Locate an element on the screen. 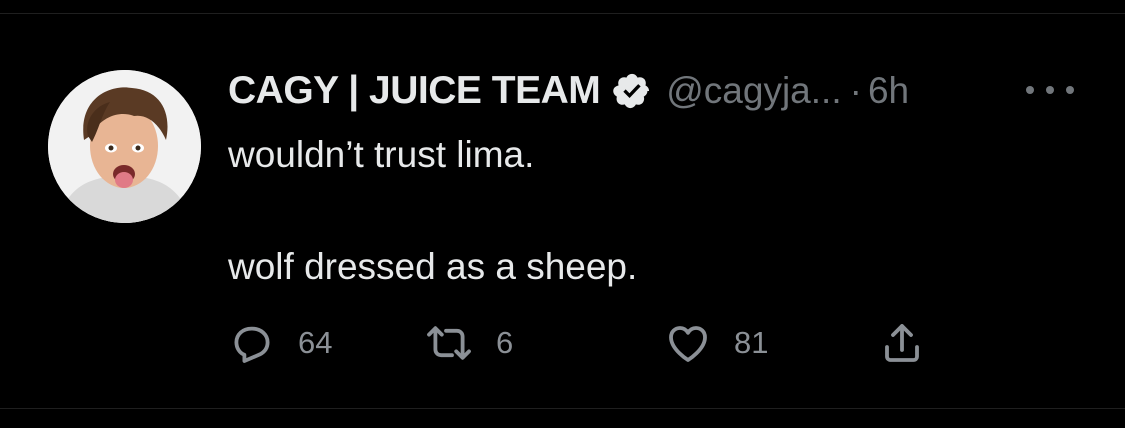 The width and height of the screenshot is (1125, 428). tweet-text-line: wouldn’t trust lima. is located at coordinates (381, 154).